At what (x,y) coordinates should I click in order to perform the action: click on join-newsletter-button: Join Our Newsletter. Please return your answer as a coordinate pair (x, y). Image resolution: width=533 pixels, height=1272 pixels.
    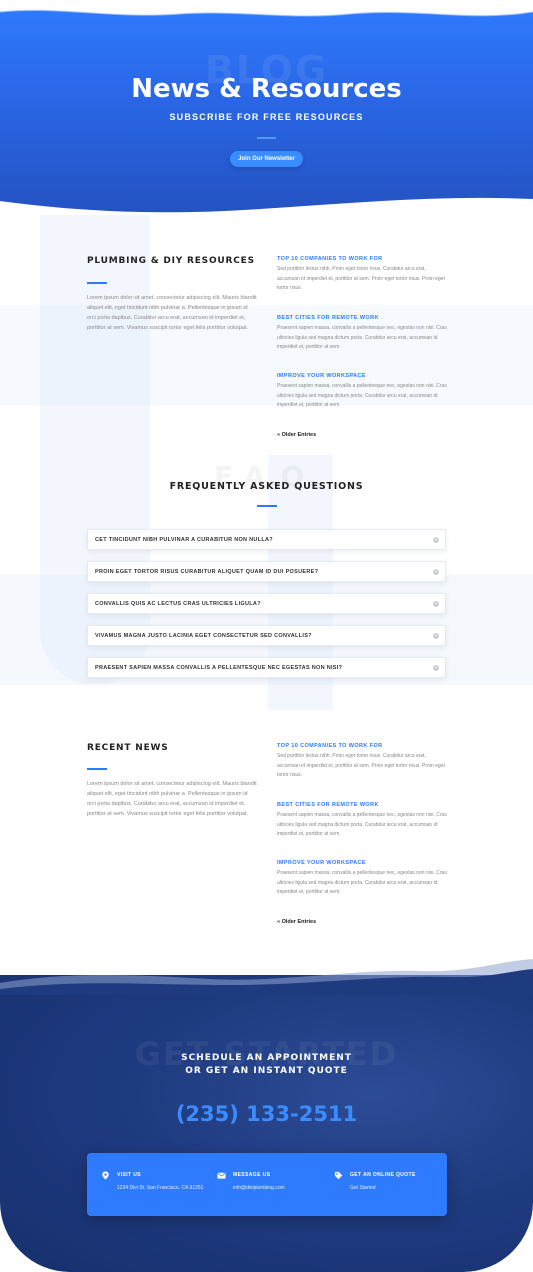
    Looking at the image, I should click on (266, 159).